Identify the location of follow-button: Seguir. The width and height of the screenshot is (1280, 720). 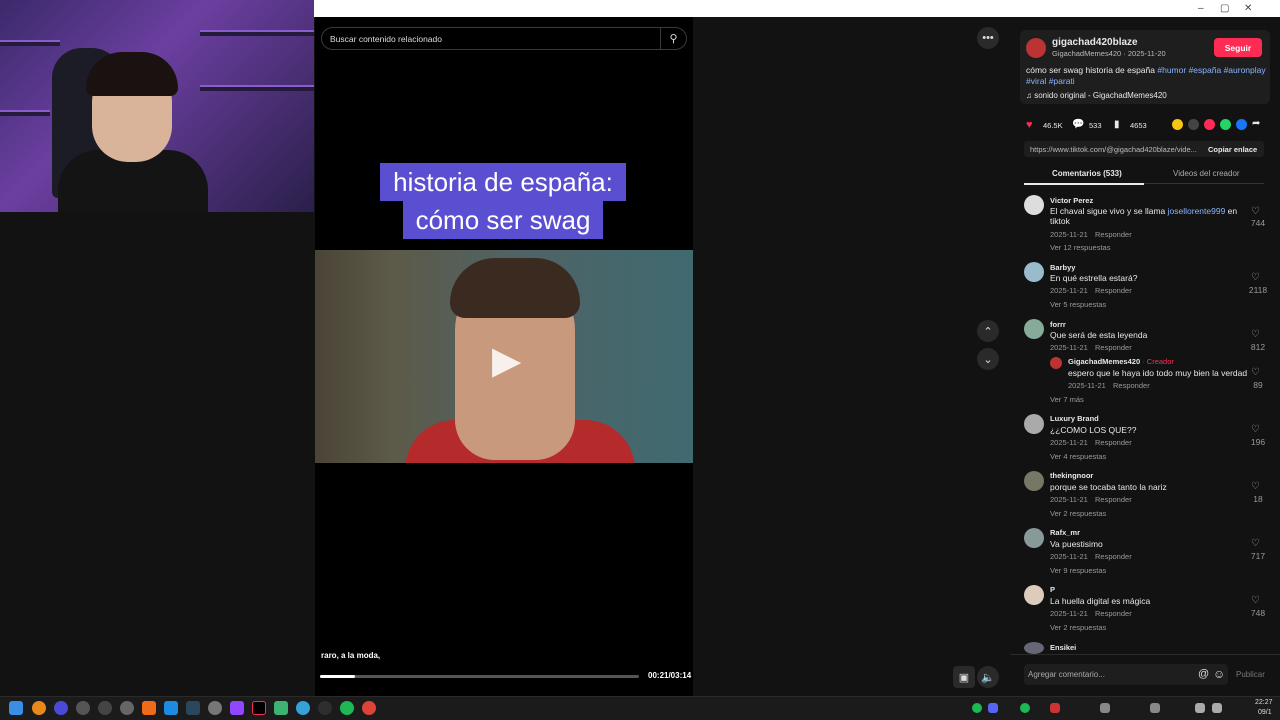
(1238, 47).